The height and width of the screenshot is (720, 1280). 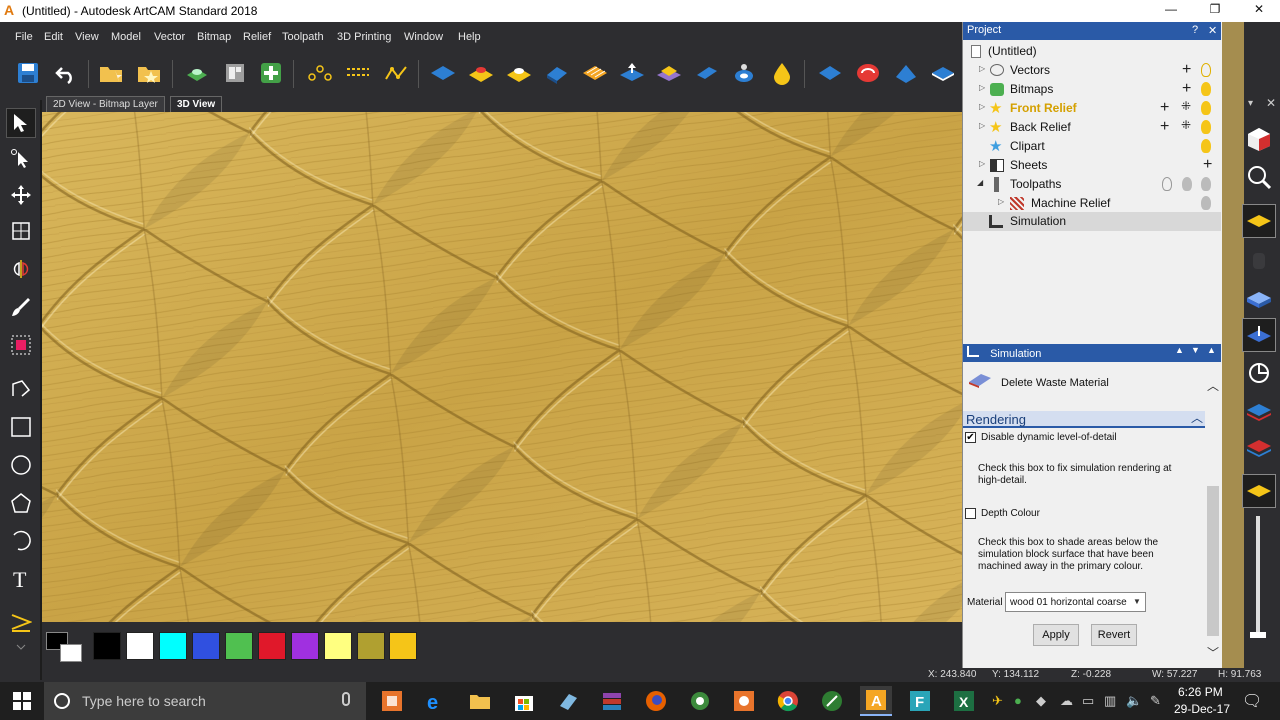 What do you see at coordinates (480, 701) in the screenshot?
I see `file-explorer-icon` at bounding box center [480, 701].